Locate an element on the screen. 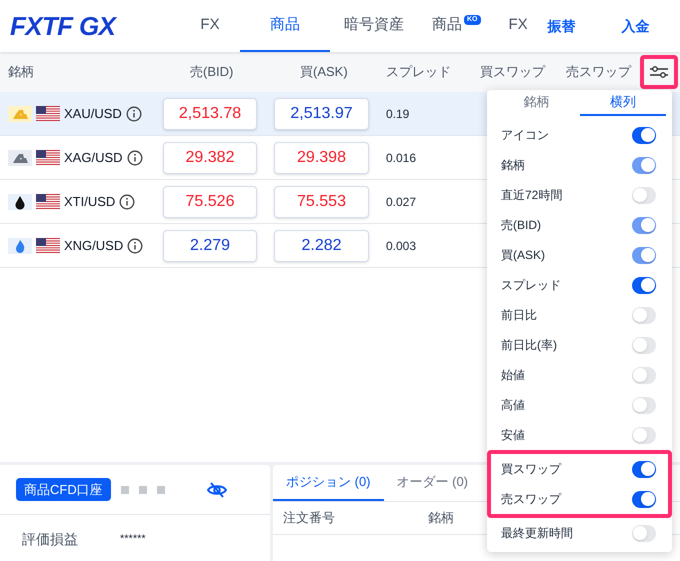 The width and height of the screenshot is (680, 561). account-button: 商品CFD口座 is located at coordinates (63, 489).